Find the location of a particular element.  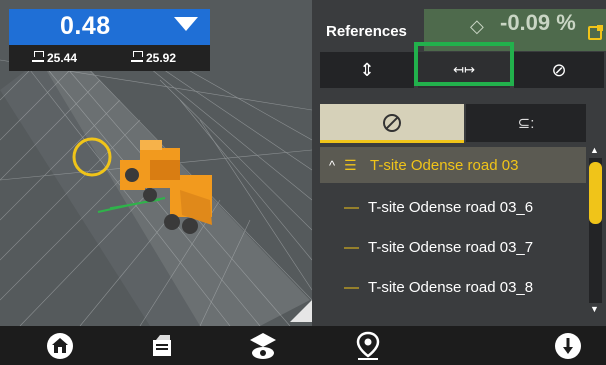

magnet-reference-icon: ⊆: is located at coordinates (526, 123).